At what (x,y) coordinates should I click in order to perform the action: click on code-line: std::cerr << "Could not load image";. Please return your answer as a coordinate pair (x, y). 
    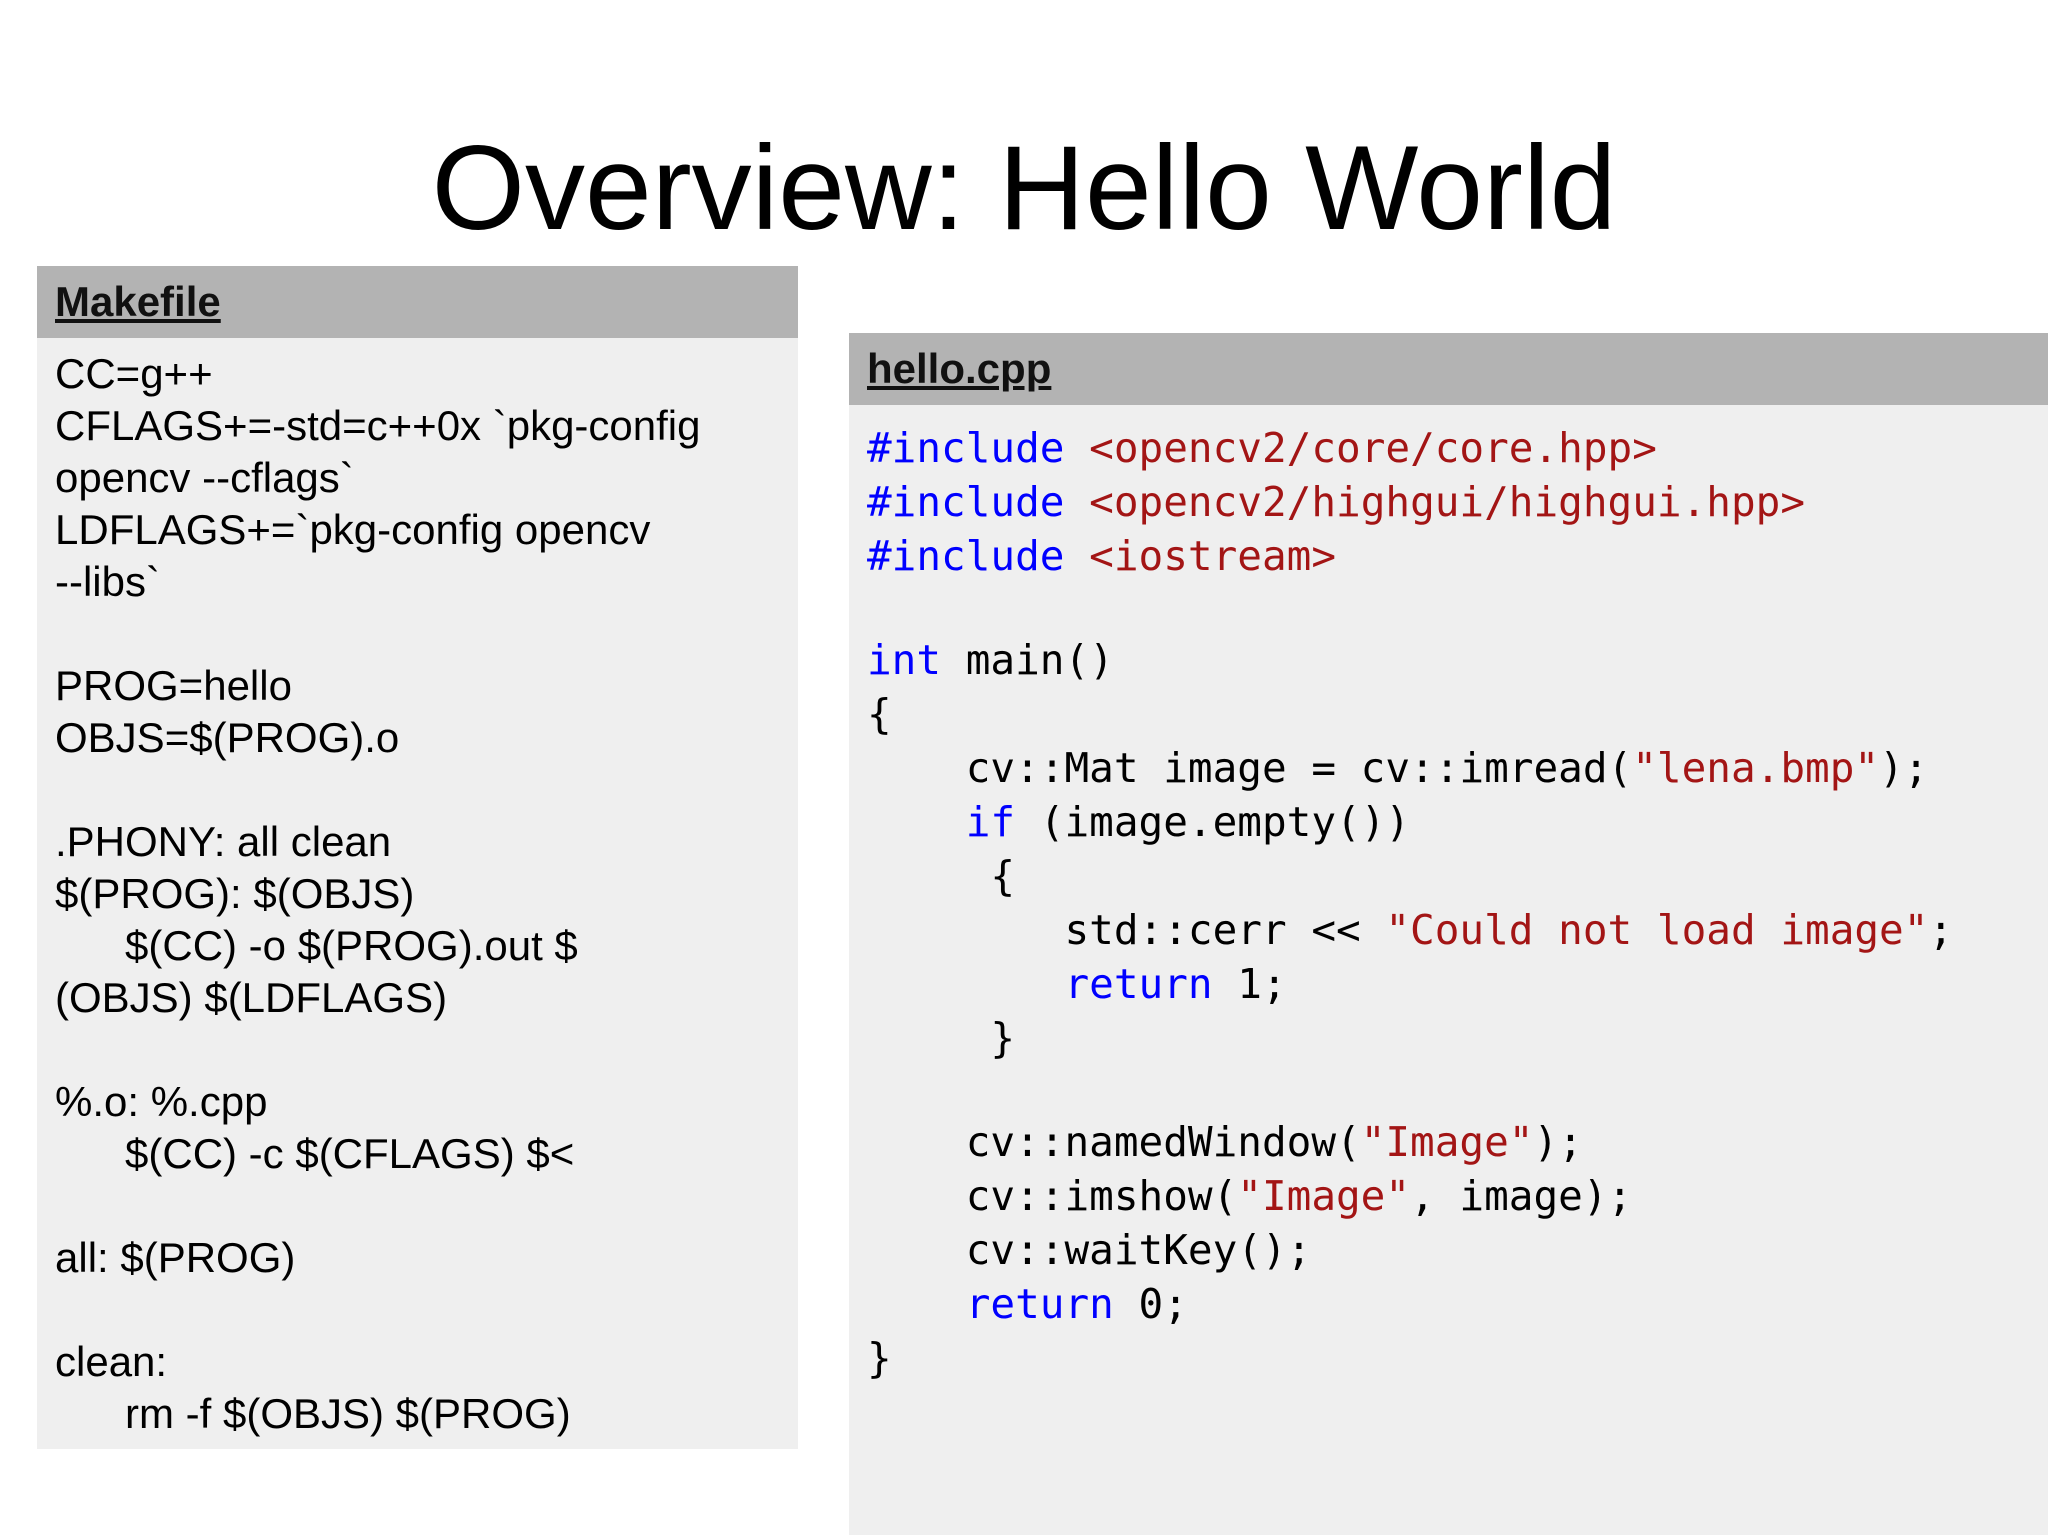
    Looking at the image, I should click on (1457, 930).